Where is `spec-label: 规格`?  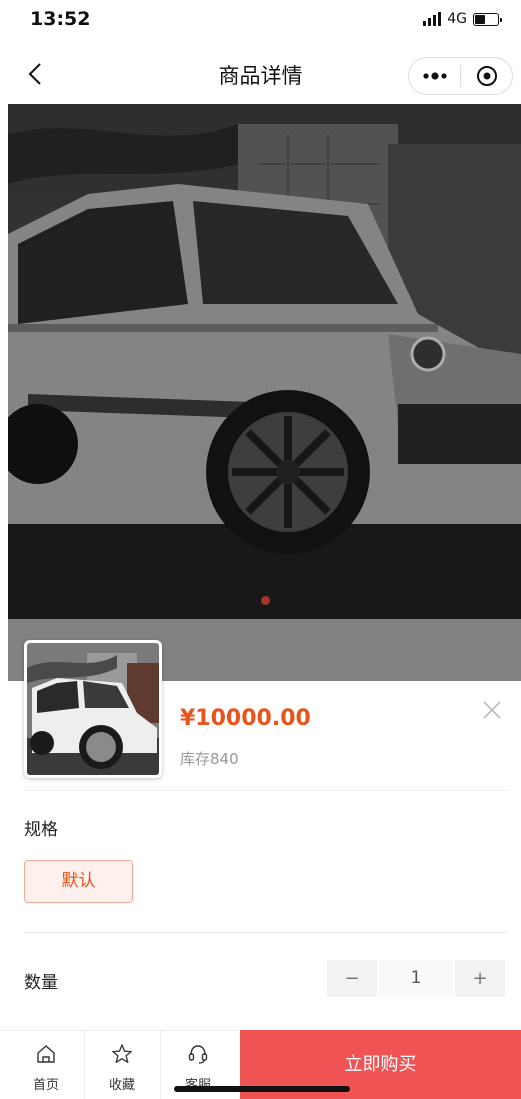 spec-label: 规格 is located at coordinates (41, 830).